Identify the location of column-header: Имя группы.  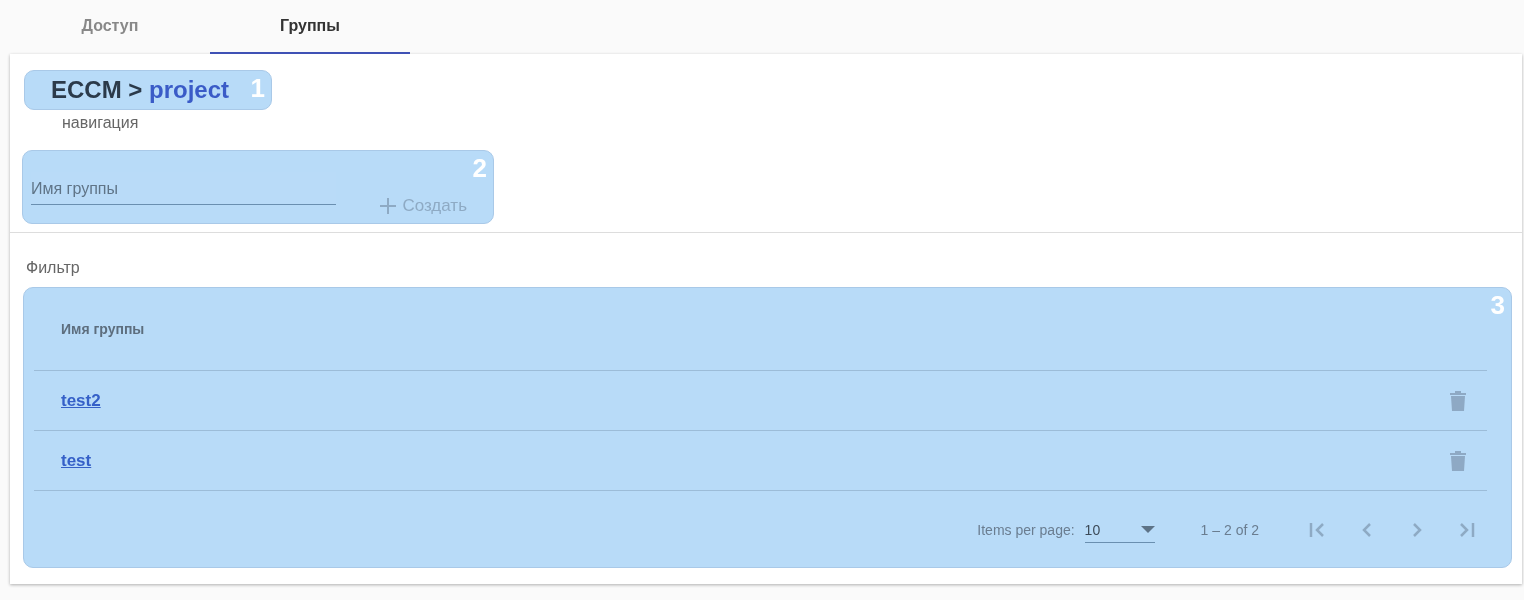
(103, 329).